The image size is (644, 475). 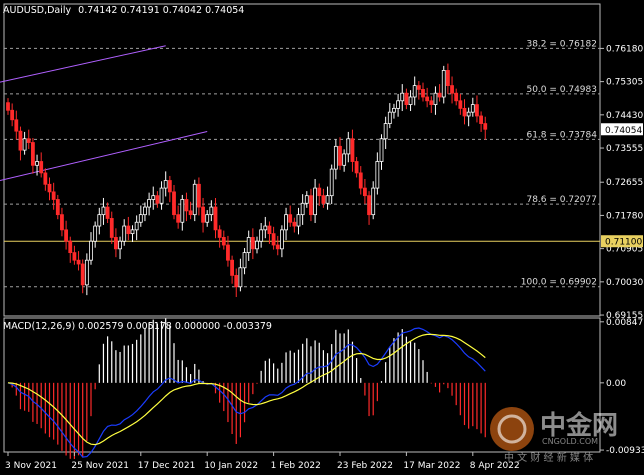 What do you see at coordinates (167, 466) in the screenshot?
I see `date-tick-label: 17 Dec 2021` at bounding box center [167, 466].